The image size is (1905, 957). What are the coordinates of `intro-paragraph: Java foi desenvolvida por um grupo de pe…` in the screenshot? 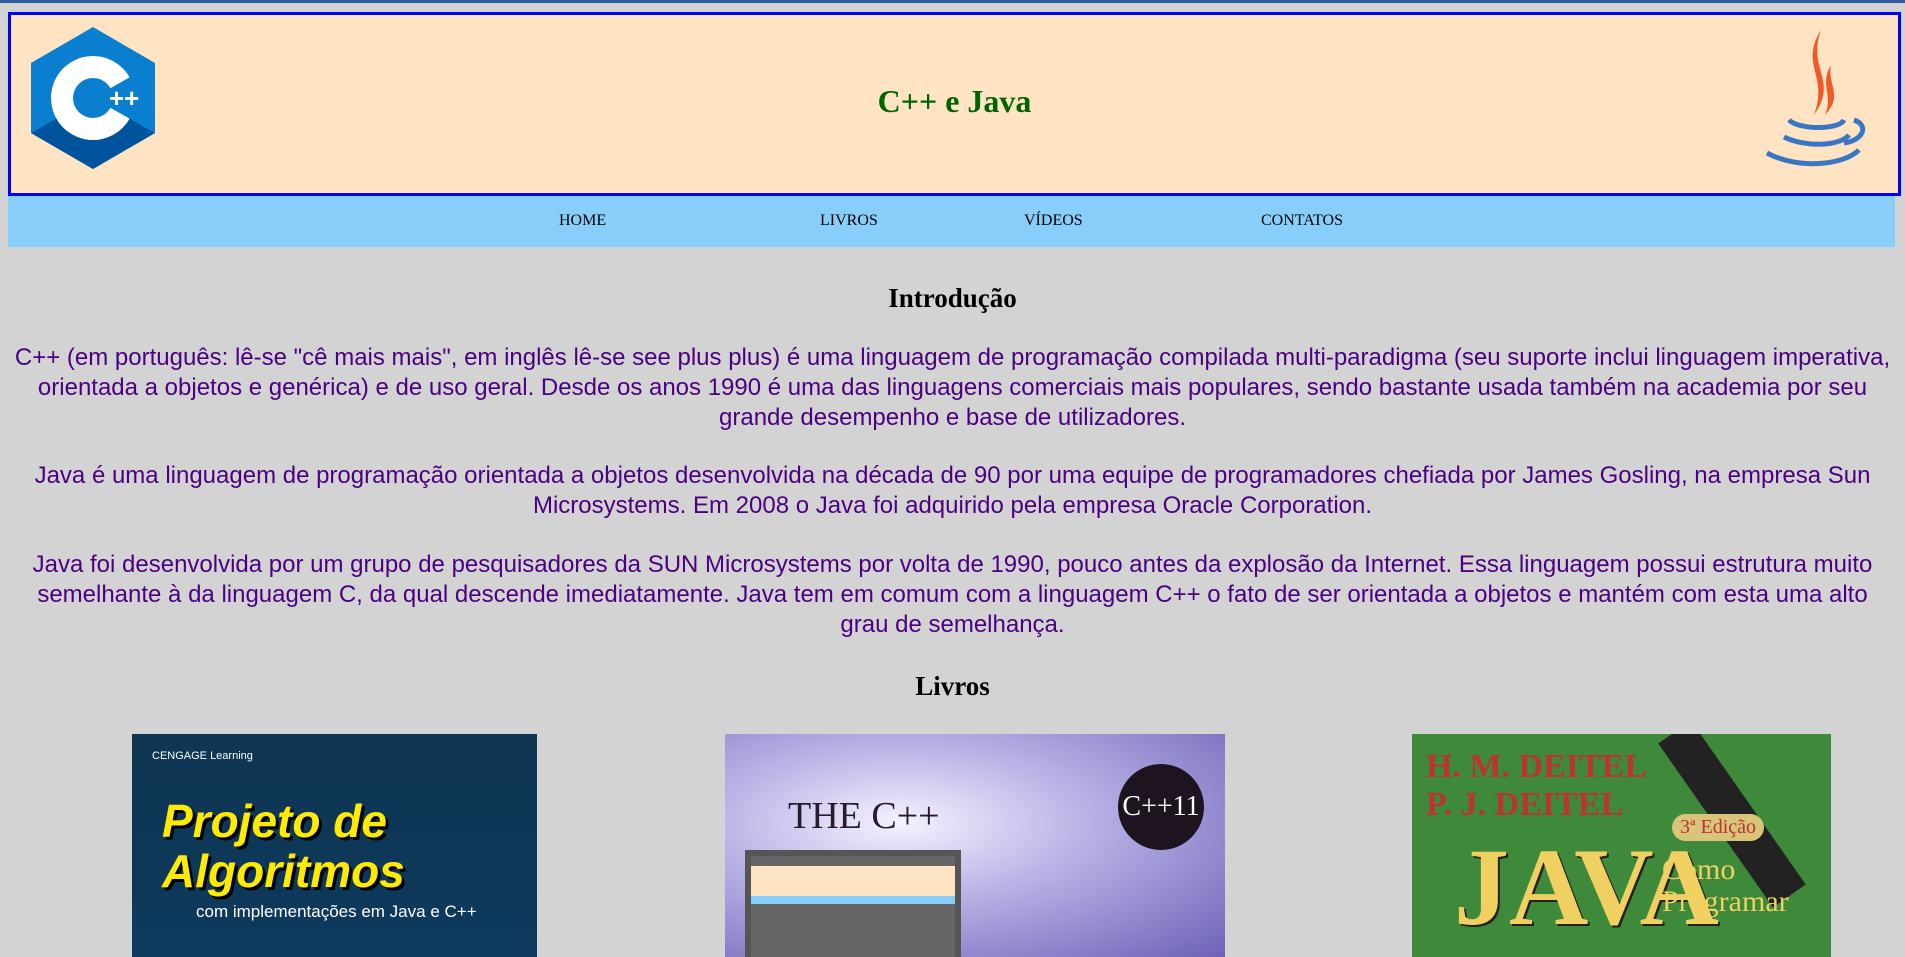 It's located at (952, 594).